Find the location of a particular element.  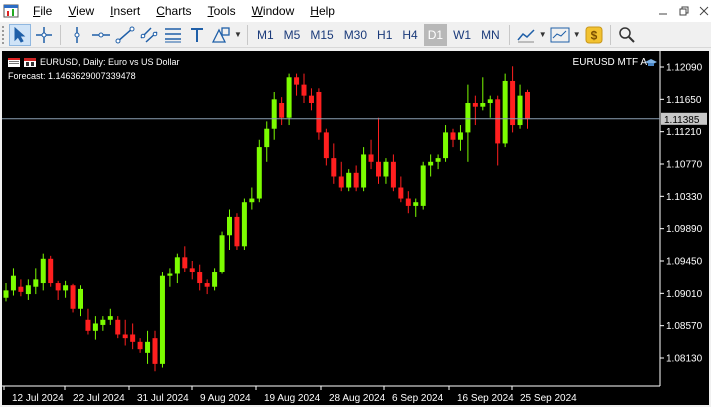

time-tick-label: 9 Aug 2024 is located at coordinates (225, 398).